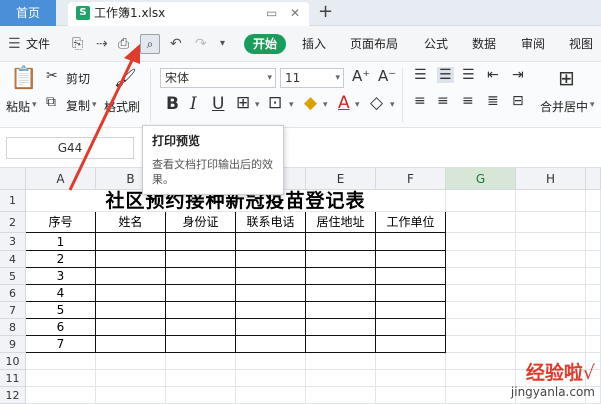  I want to click on annotation-arrow, so click(104, 117).